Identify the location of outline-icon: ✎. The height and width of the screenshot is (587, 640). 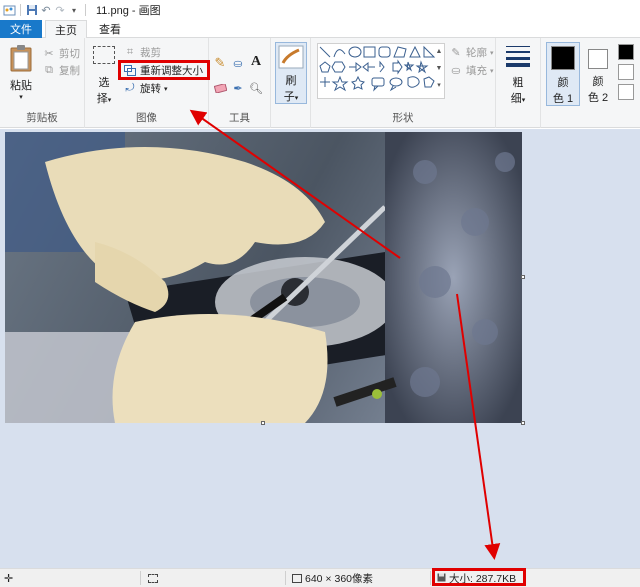
(456, 53).